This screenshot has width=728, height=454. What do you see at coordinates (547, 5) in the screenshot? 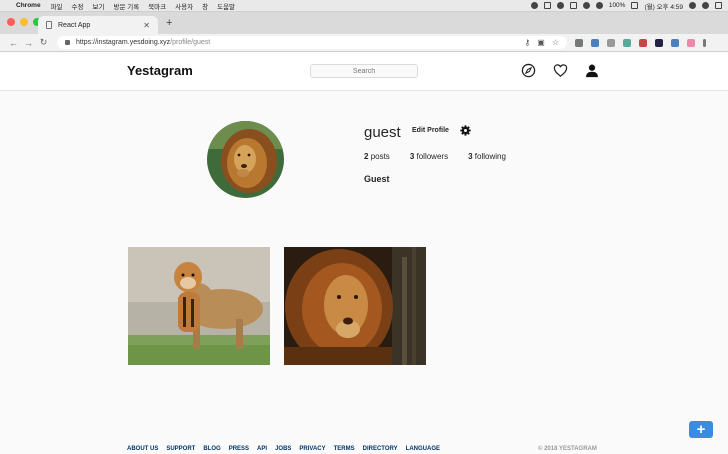
I see `tray-window-icon` at bounding box center [547, 5].